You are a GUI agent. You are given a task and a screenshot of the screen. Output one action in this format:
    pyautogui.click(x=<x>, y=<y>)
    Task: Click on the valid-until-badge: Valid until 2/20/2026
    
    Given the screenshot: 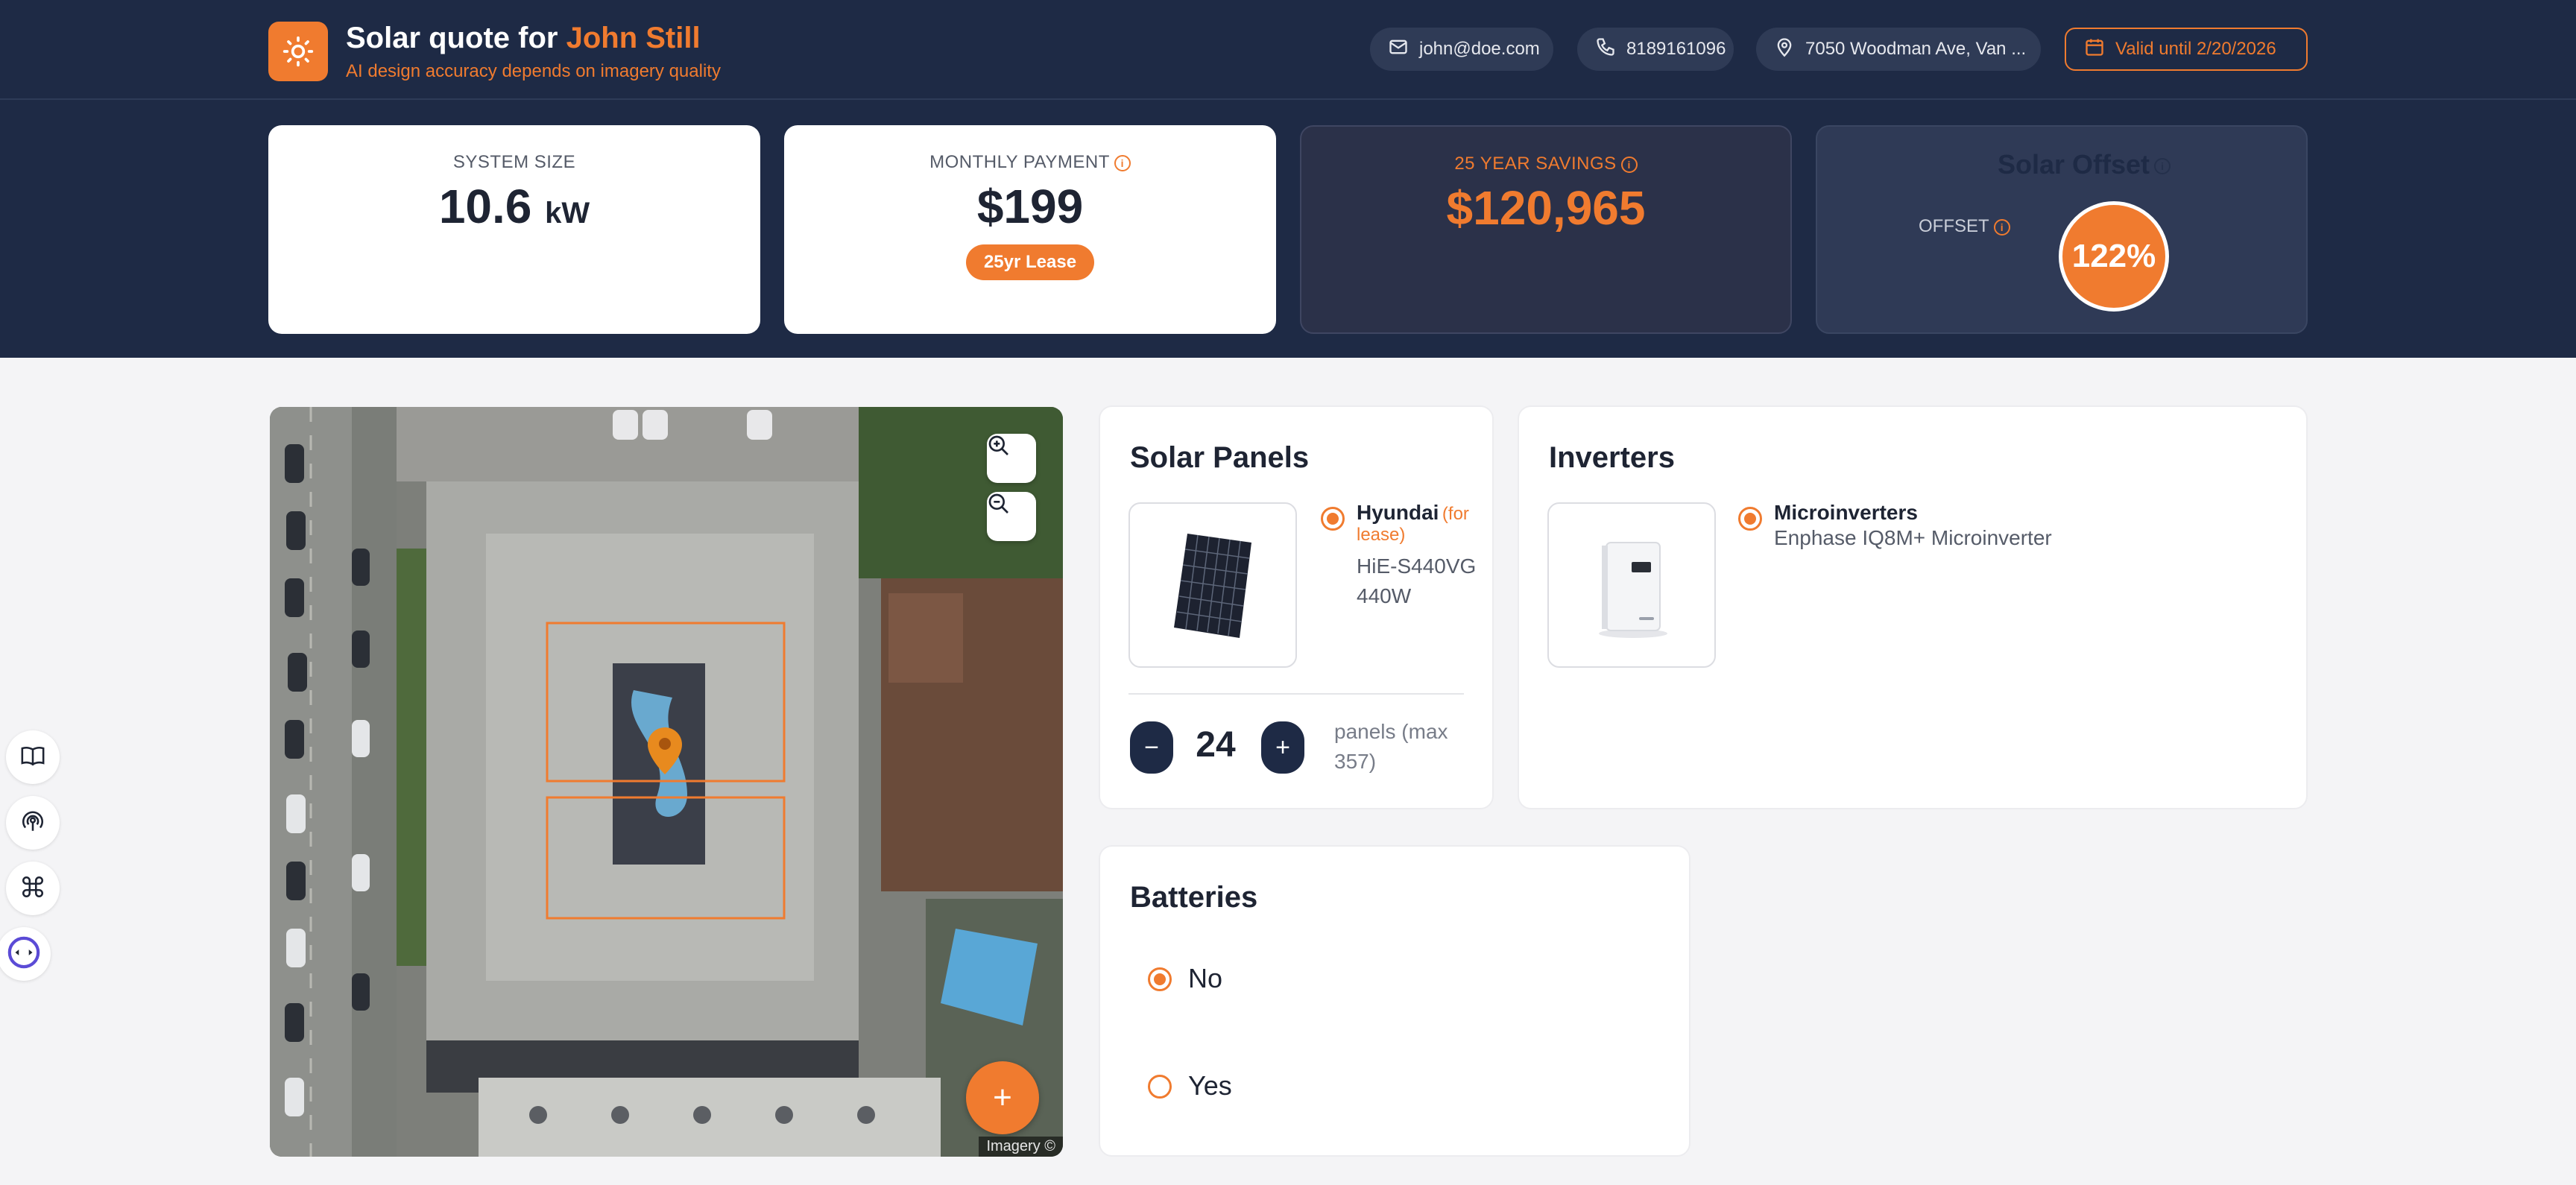 What is the action you would take?
    pyautogui.click(x=2186, y=49)
    